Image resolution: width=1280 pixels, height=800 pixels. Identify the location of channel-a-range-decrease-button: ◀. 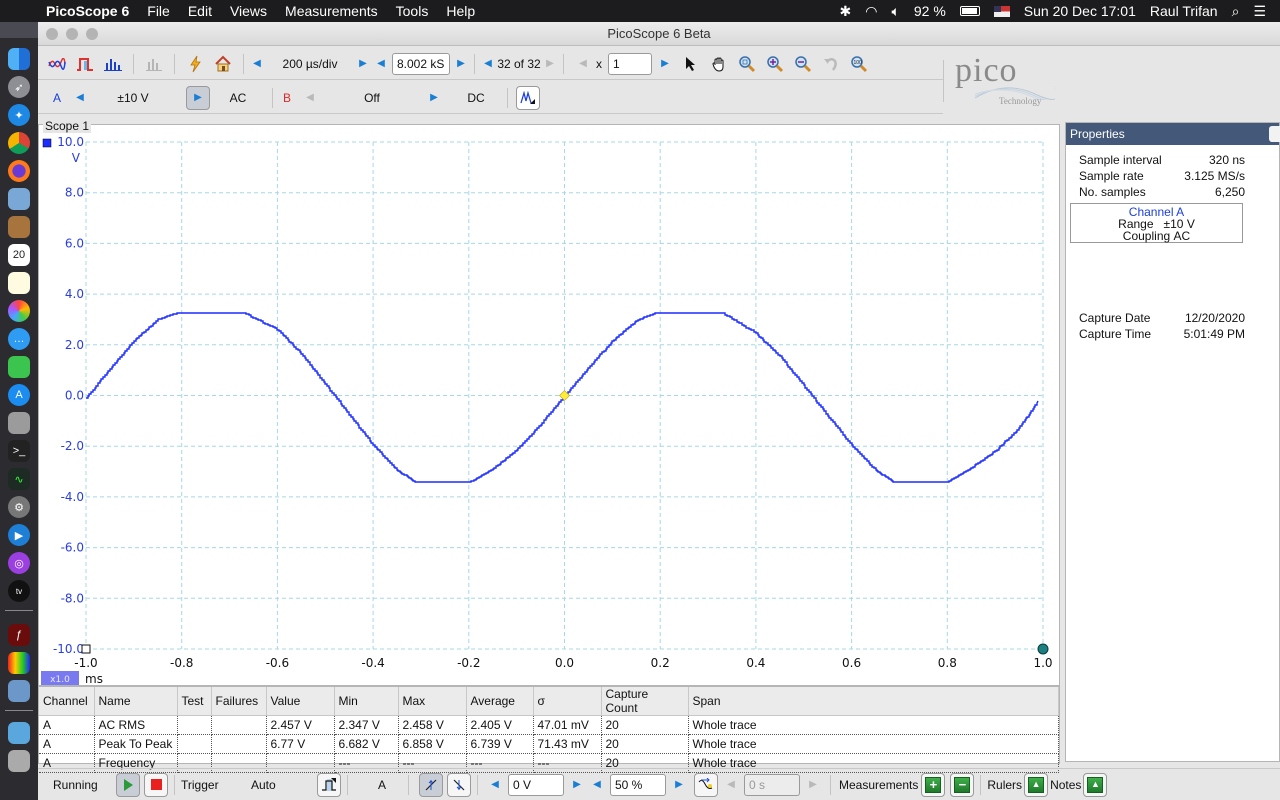
(80, 97).